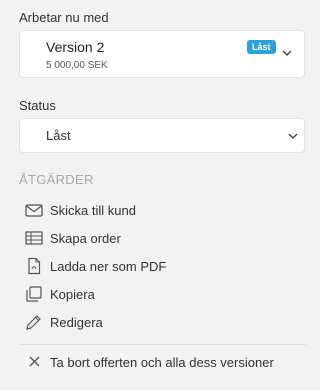  What do you see at coordinates (34, 266) in the screenshot?
I see `pdf-file-icon` at bounding box center [34, 266].